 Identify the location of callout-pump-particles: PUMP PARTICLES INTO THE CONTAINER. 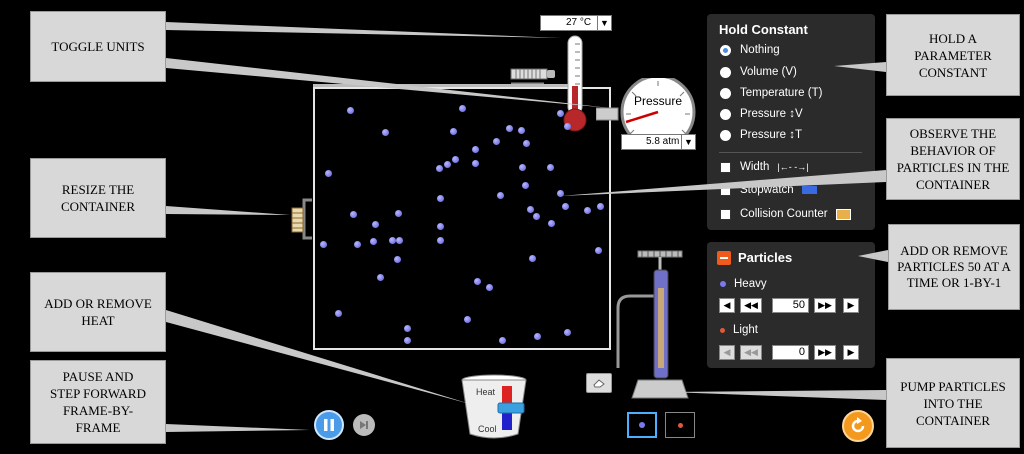
(953, 403).